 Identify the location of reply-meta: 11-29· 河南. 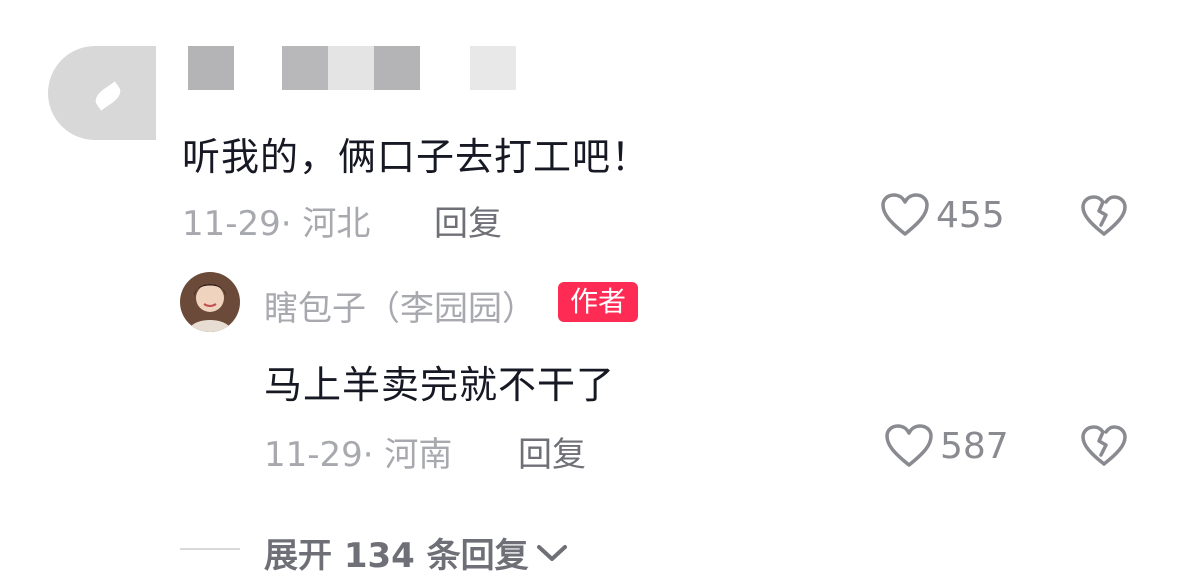
(358, 455).